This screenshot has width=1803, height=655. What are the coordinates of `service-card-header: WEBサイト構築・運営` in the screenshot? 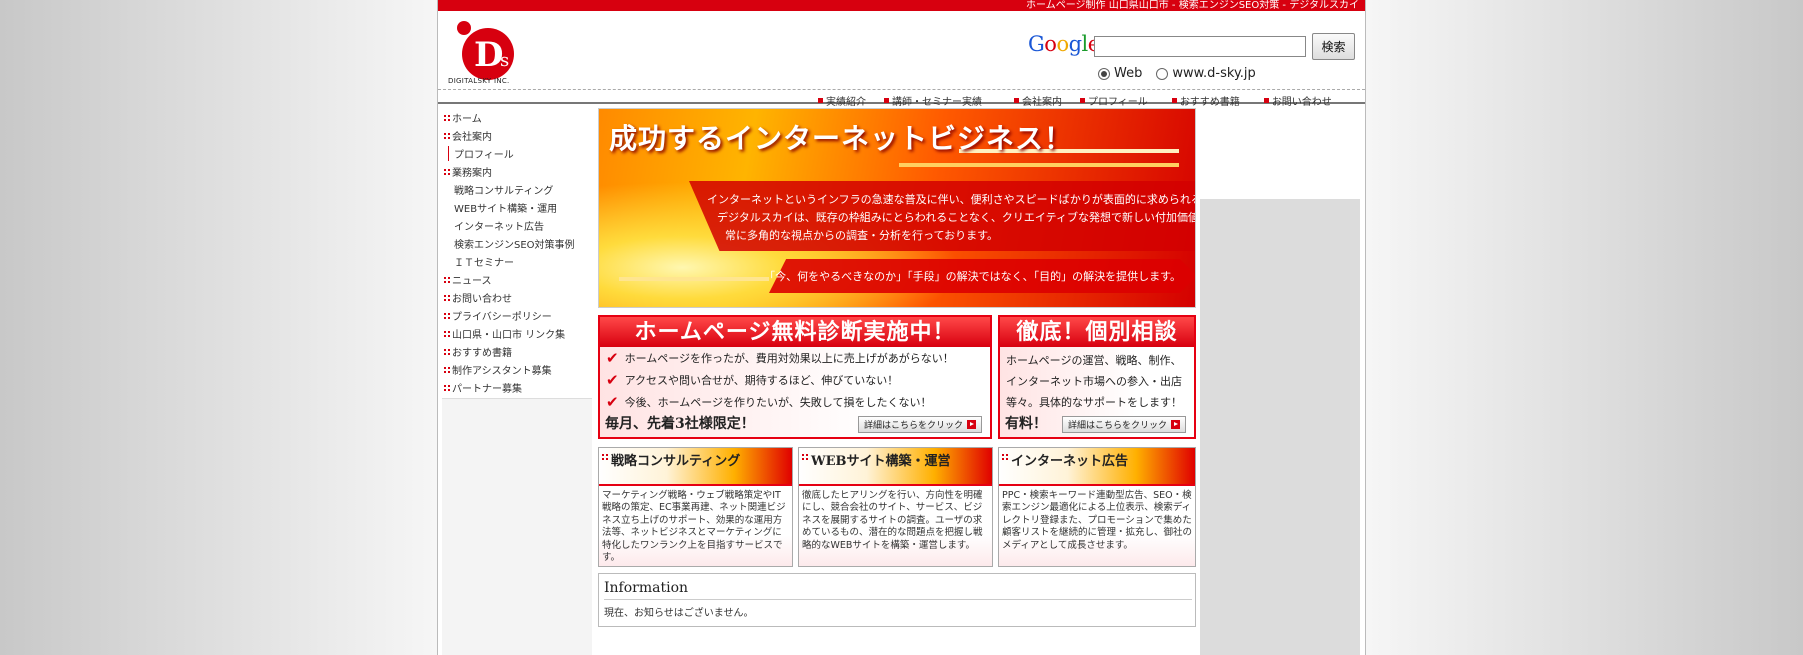 It's located at (895, 467).